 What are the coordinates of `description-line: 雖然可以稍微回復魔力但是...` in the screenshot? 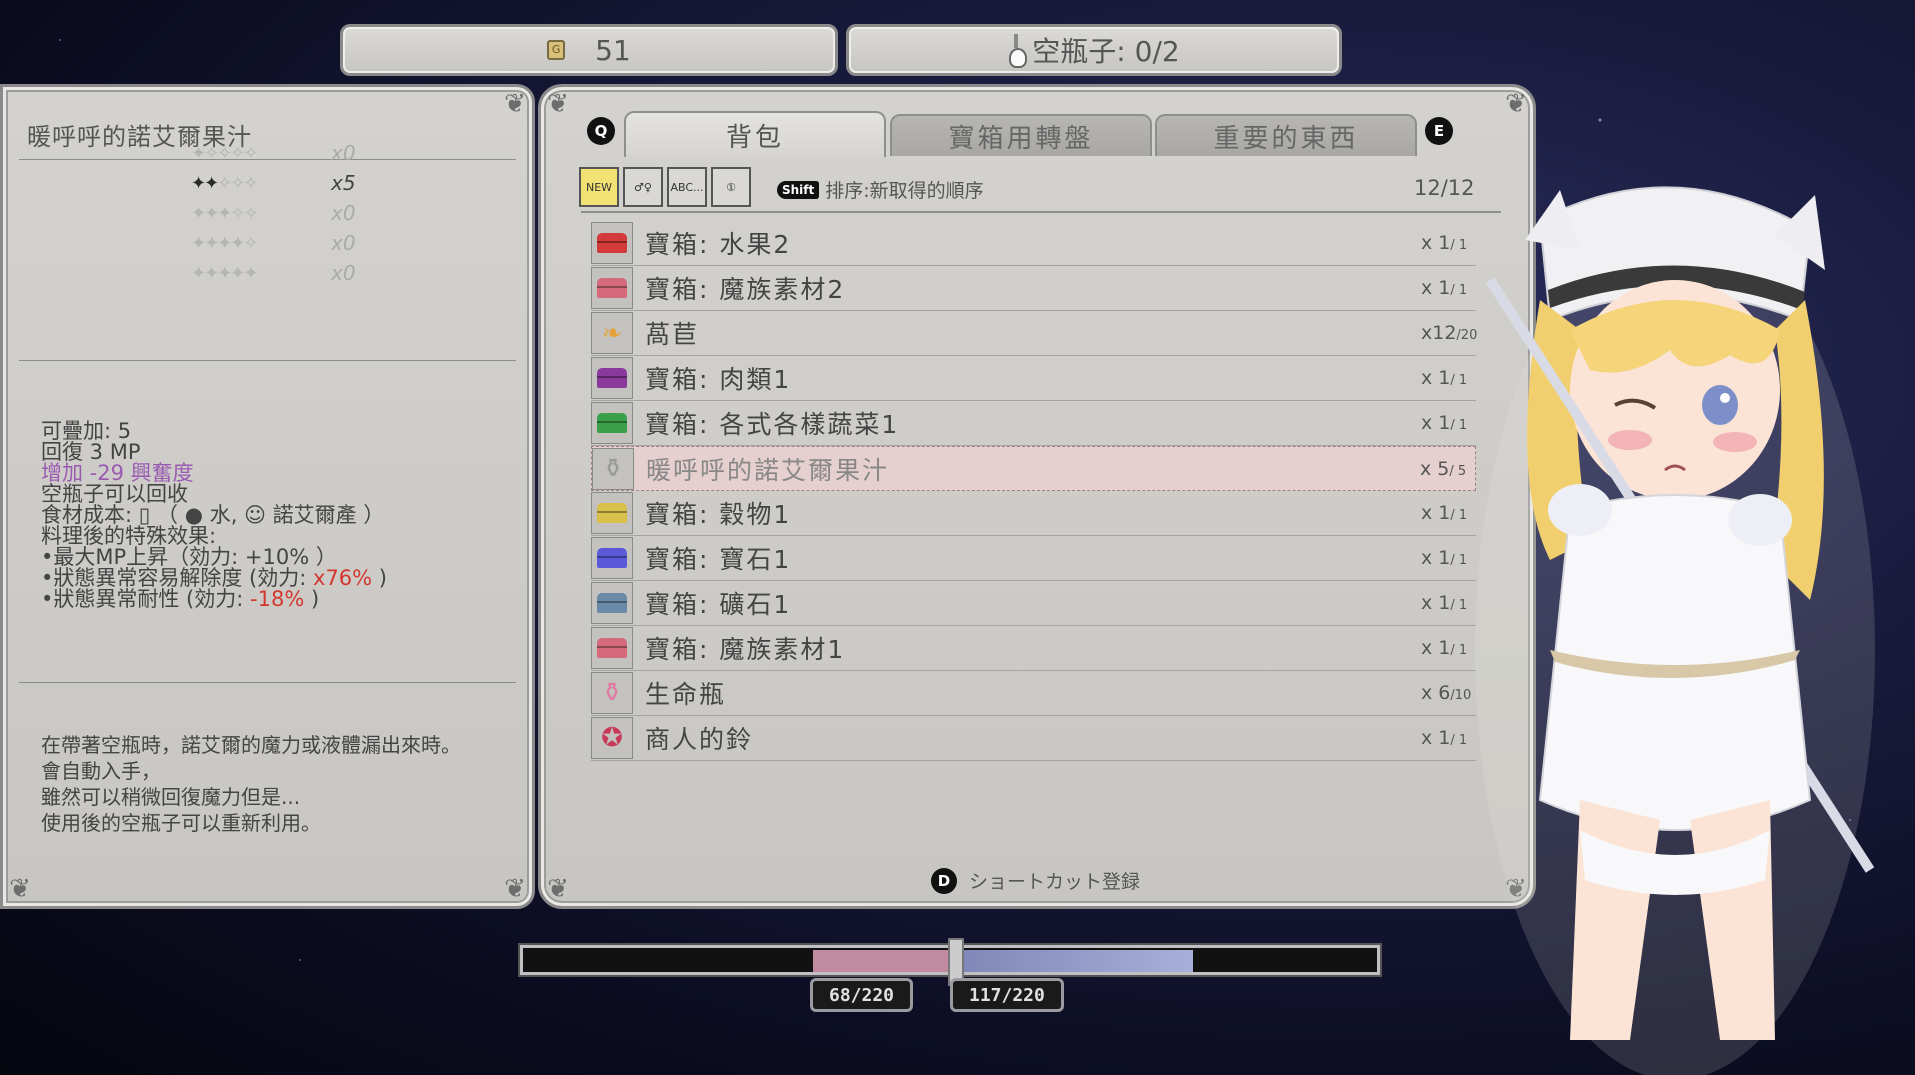 It's located at (171, 797).